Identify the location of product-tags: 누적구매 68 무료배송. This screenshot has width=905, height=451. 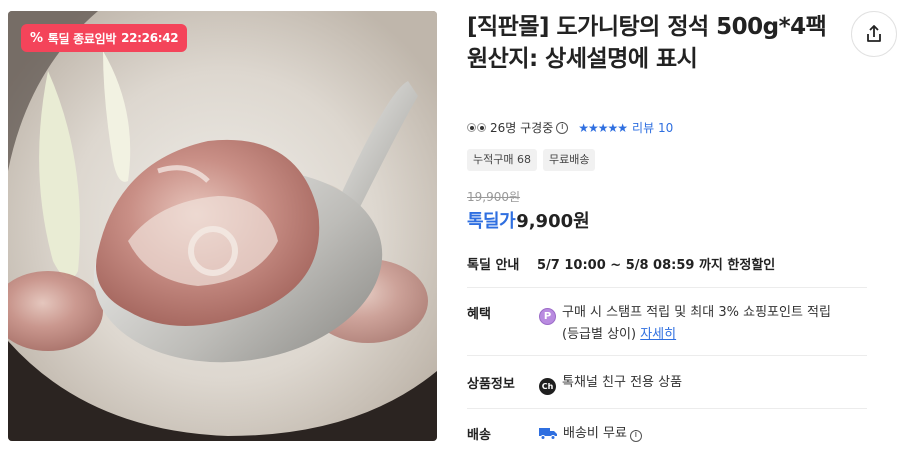
(531, 160).